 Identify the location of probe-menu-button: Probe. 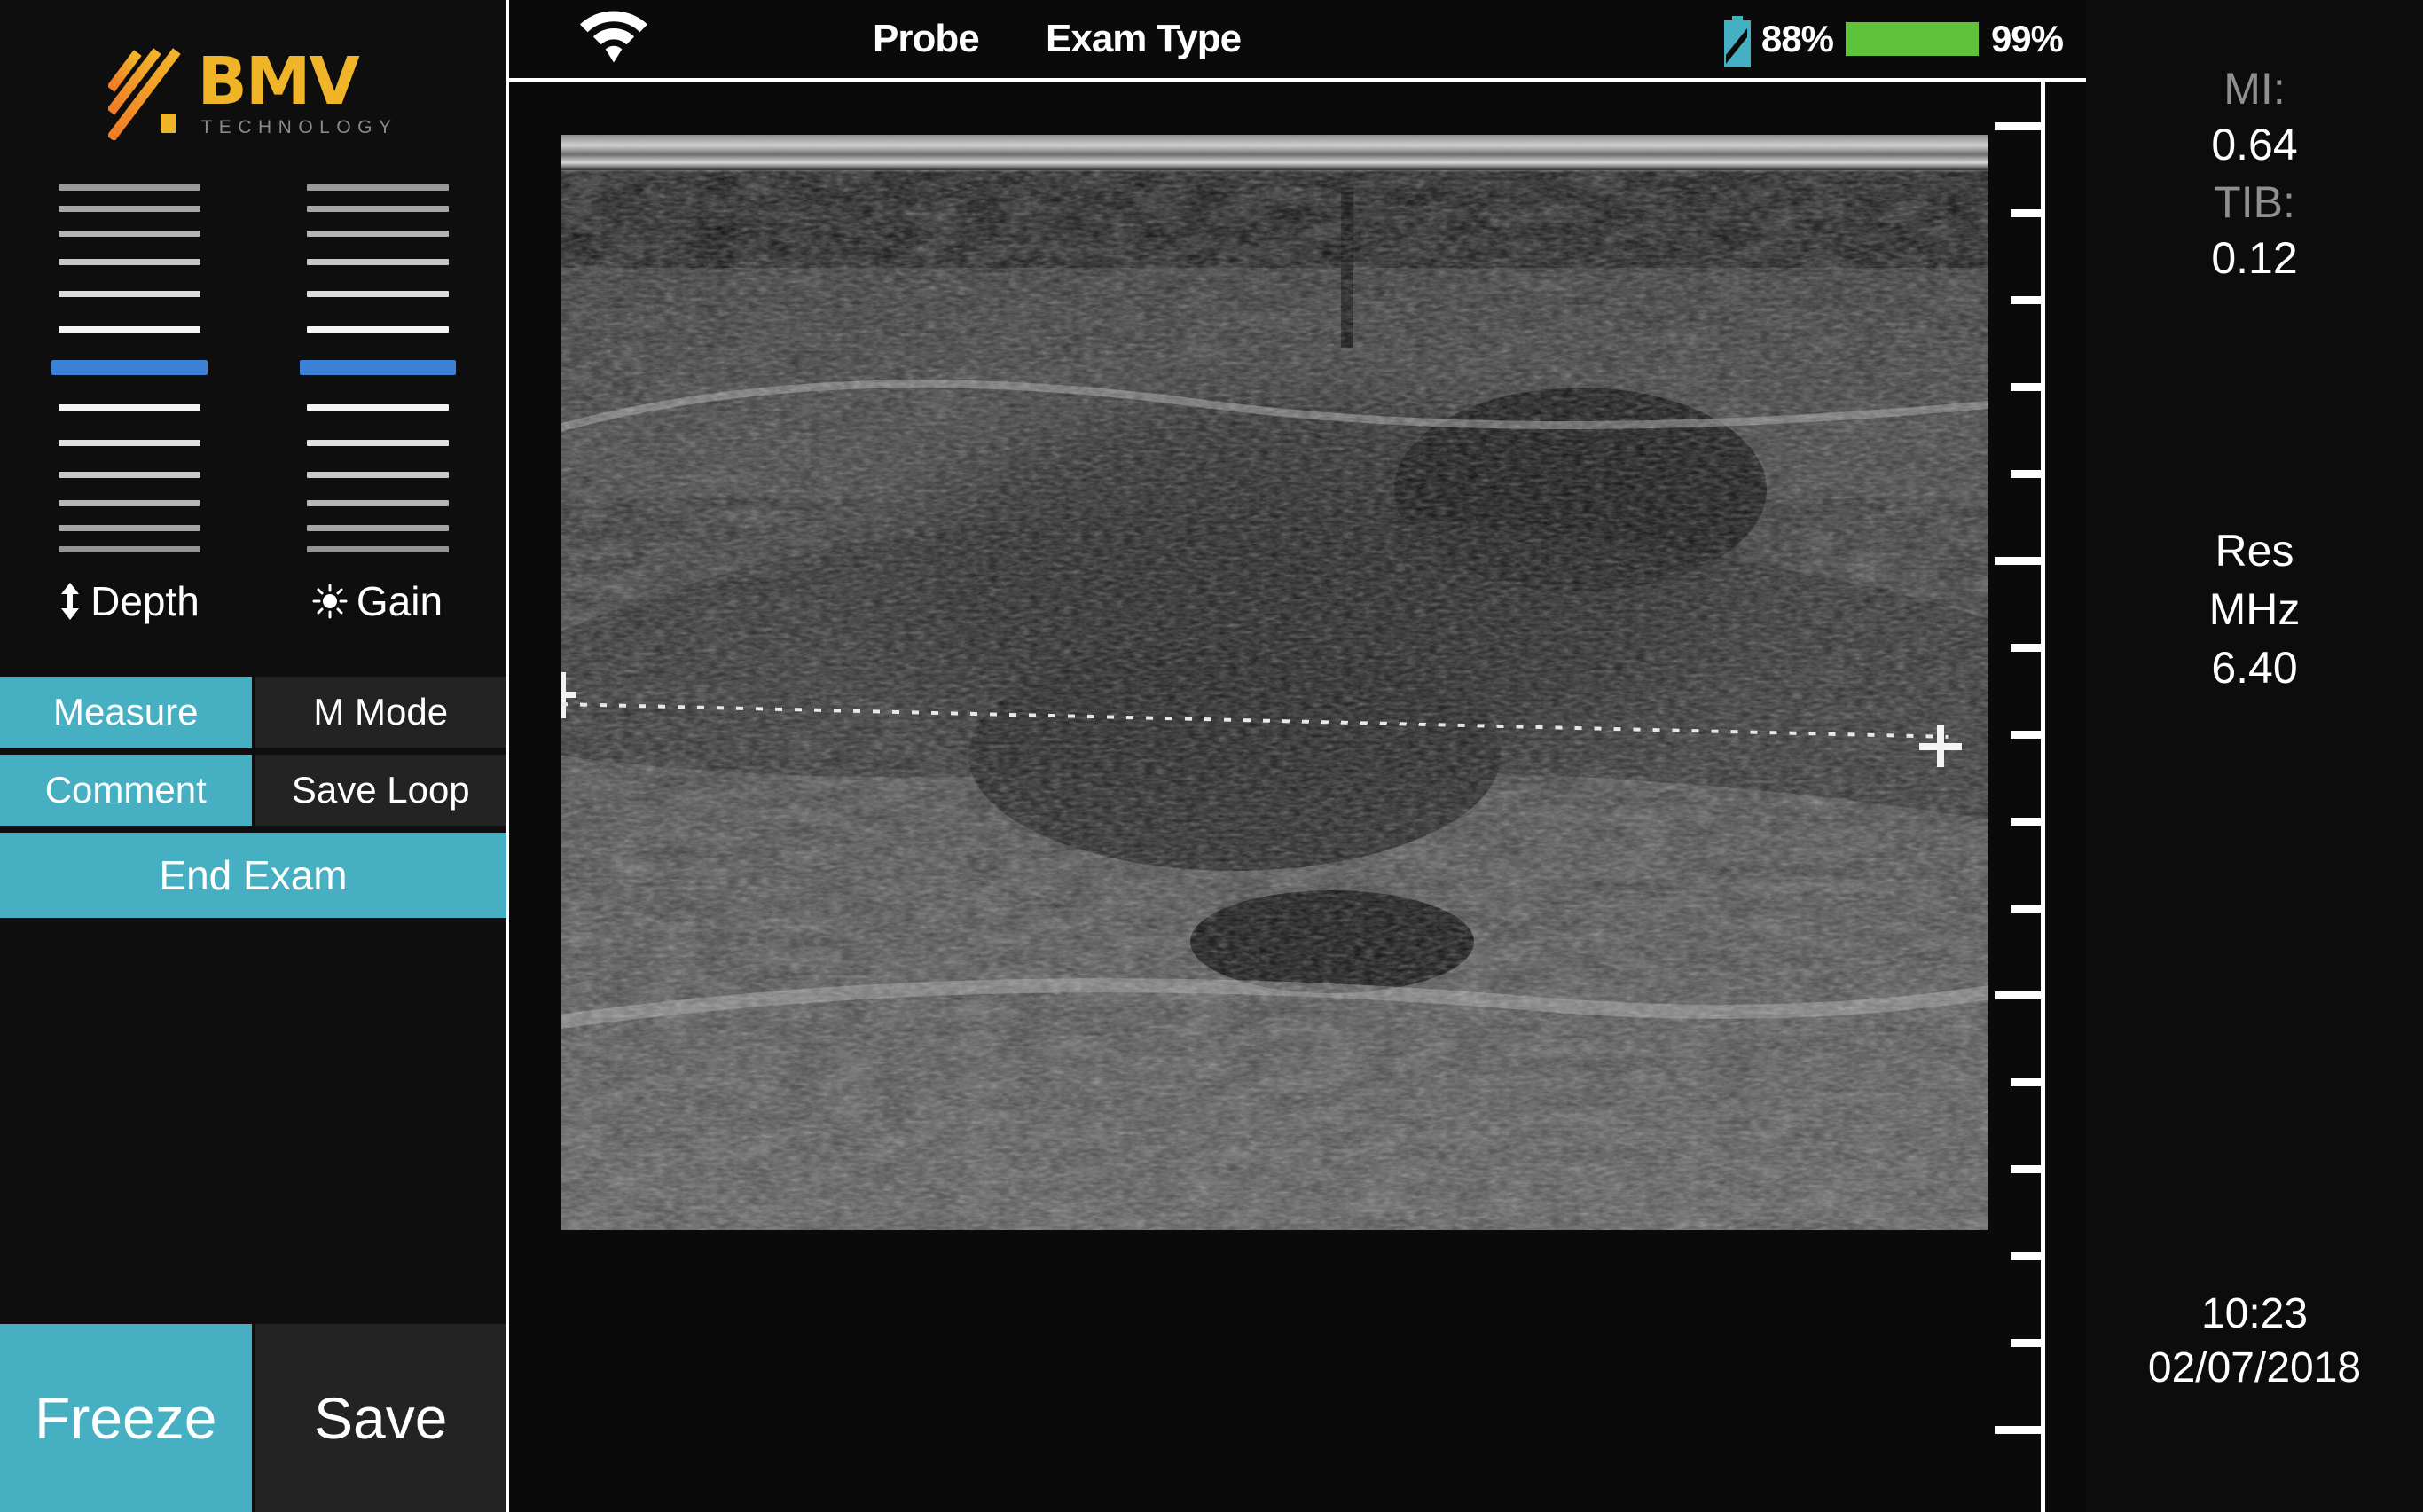
(927, 39).